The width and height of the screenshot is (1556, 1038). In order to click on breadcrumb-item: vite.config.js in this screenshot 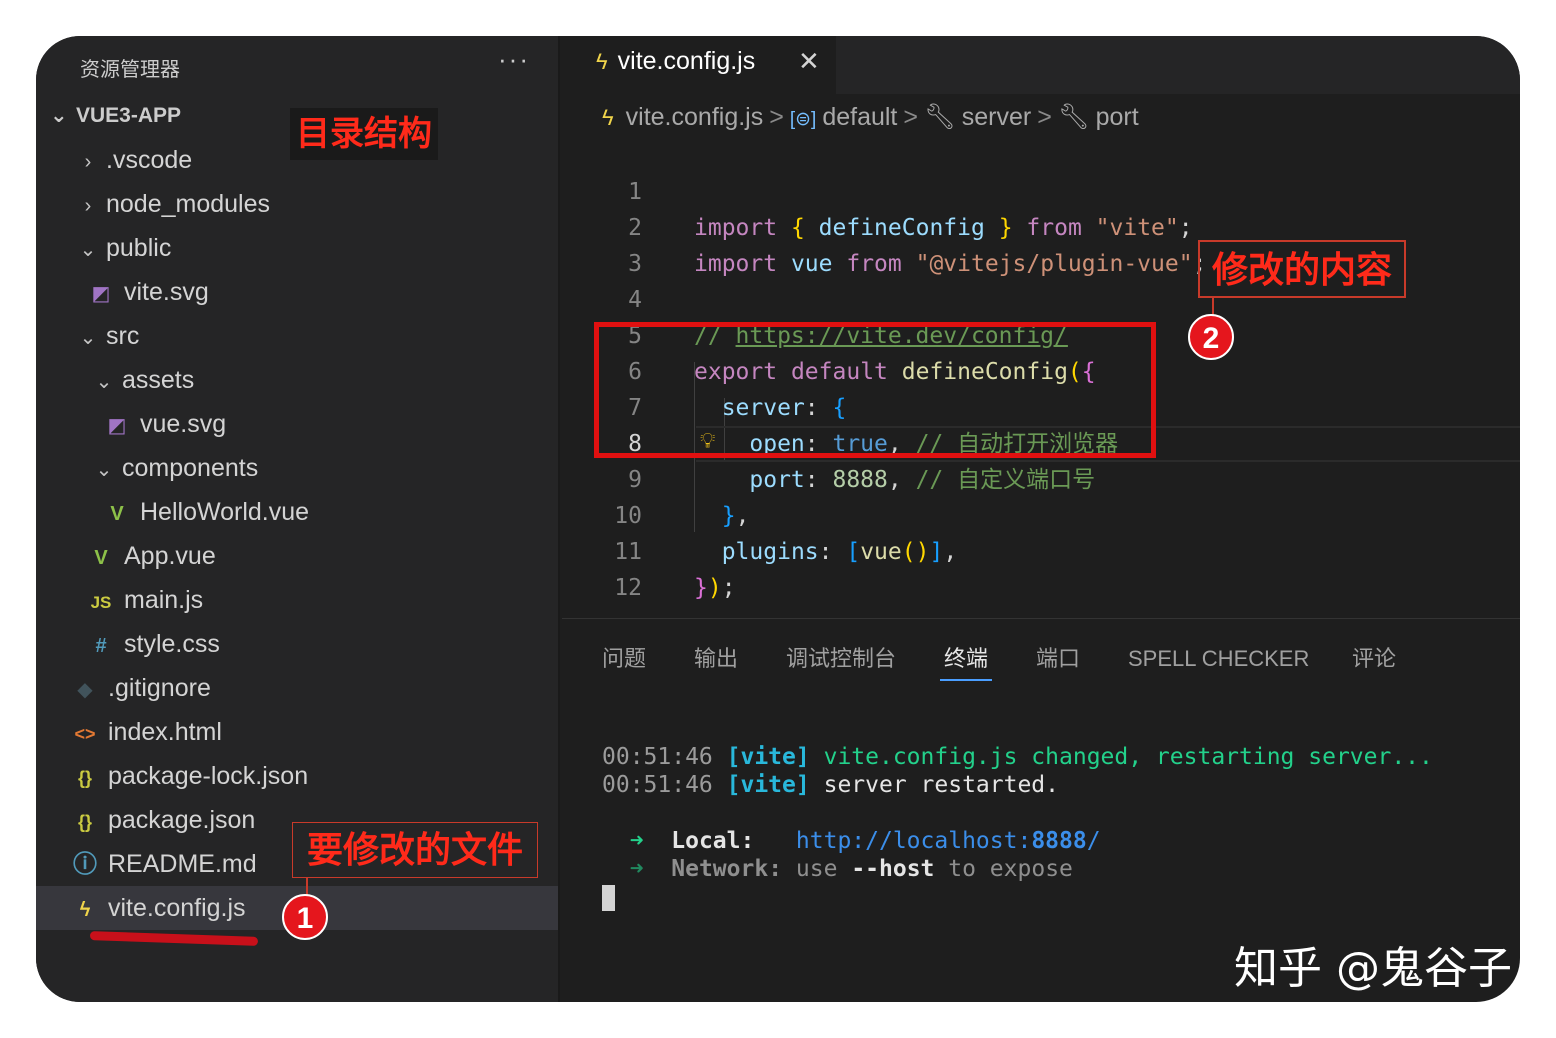, I will do `click(695, 117)`.